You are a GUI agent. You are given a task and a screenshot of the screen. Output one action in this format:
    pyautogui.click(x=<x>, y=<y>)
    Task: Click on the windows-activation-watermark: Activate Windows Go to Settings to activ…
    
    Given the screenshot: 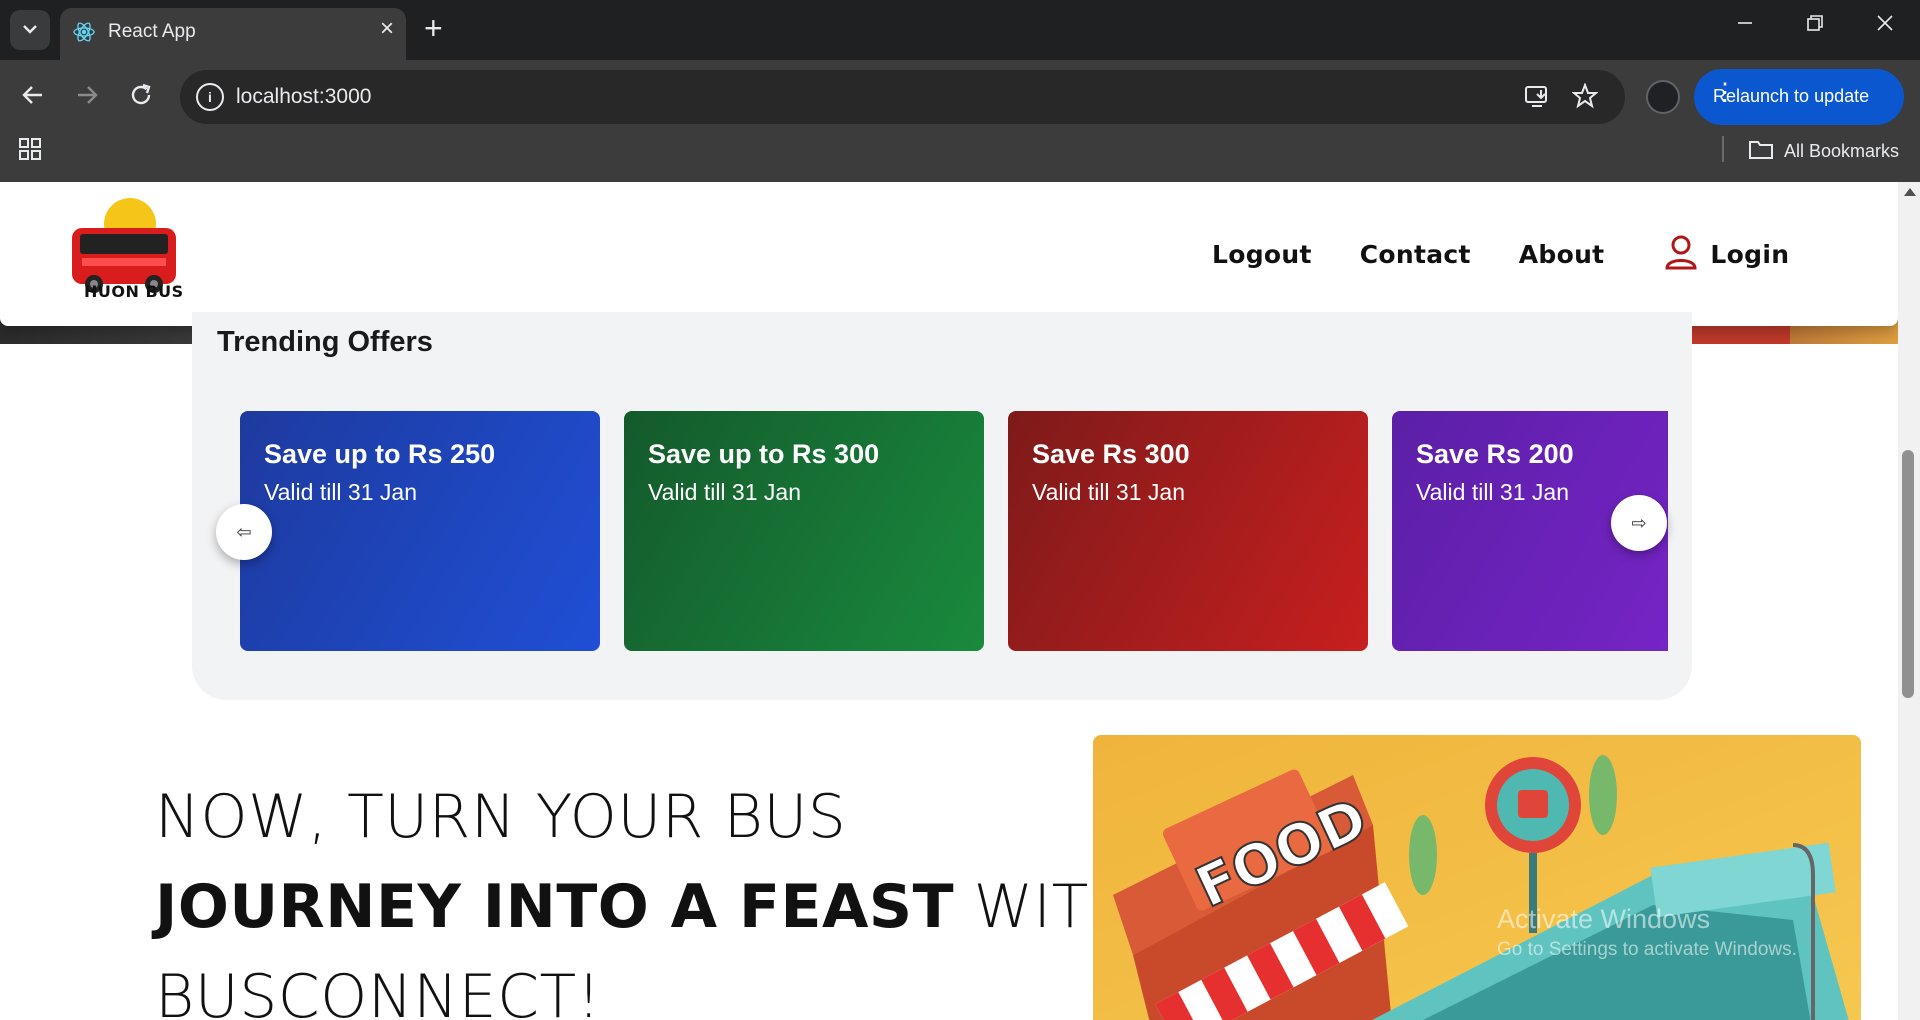 What is the action you would take?
    pyautogui.click(x=1647, y=932)
    